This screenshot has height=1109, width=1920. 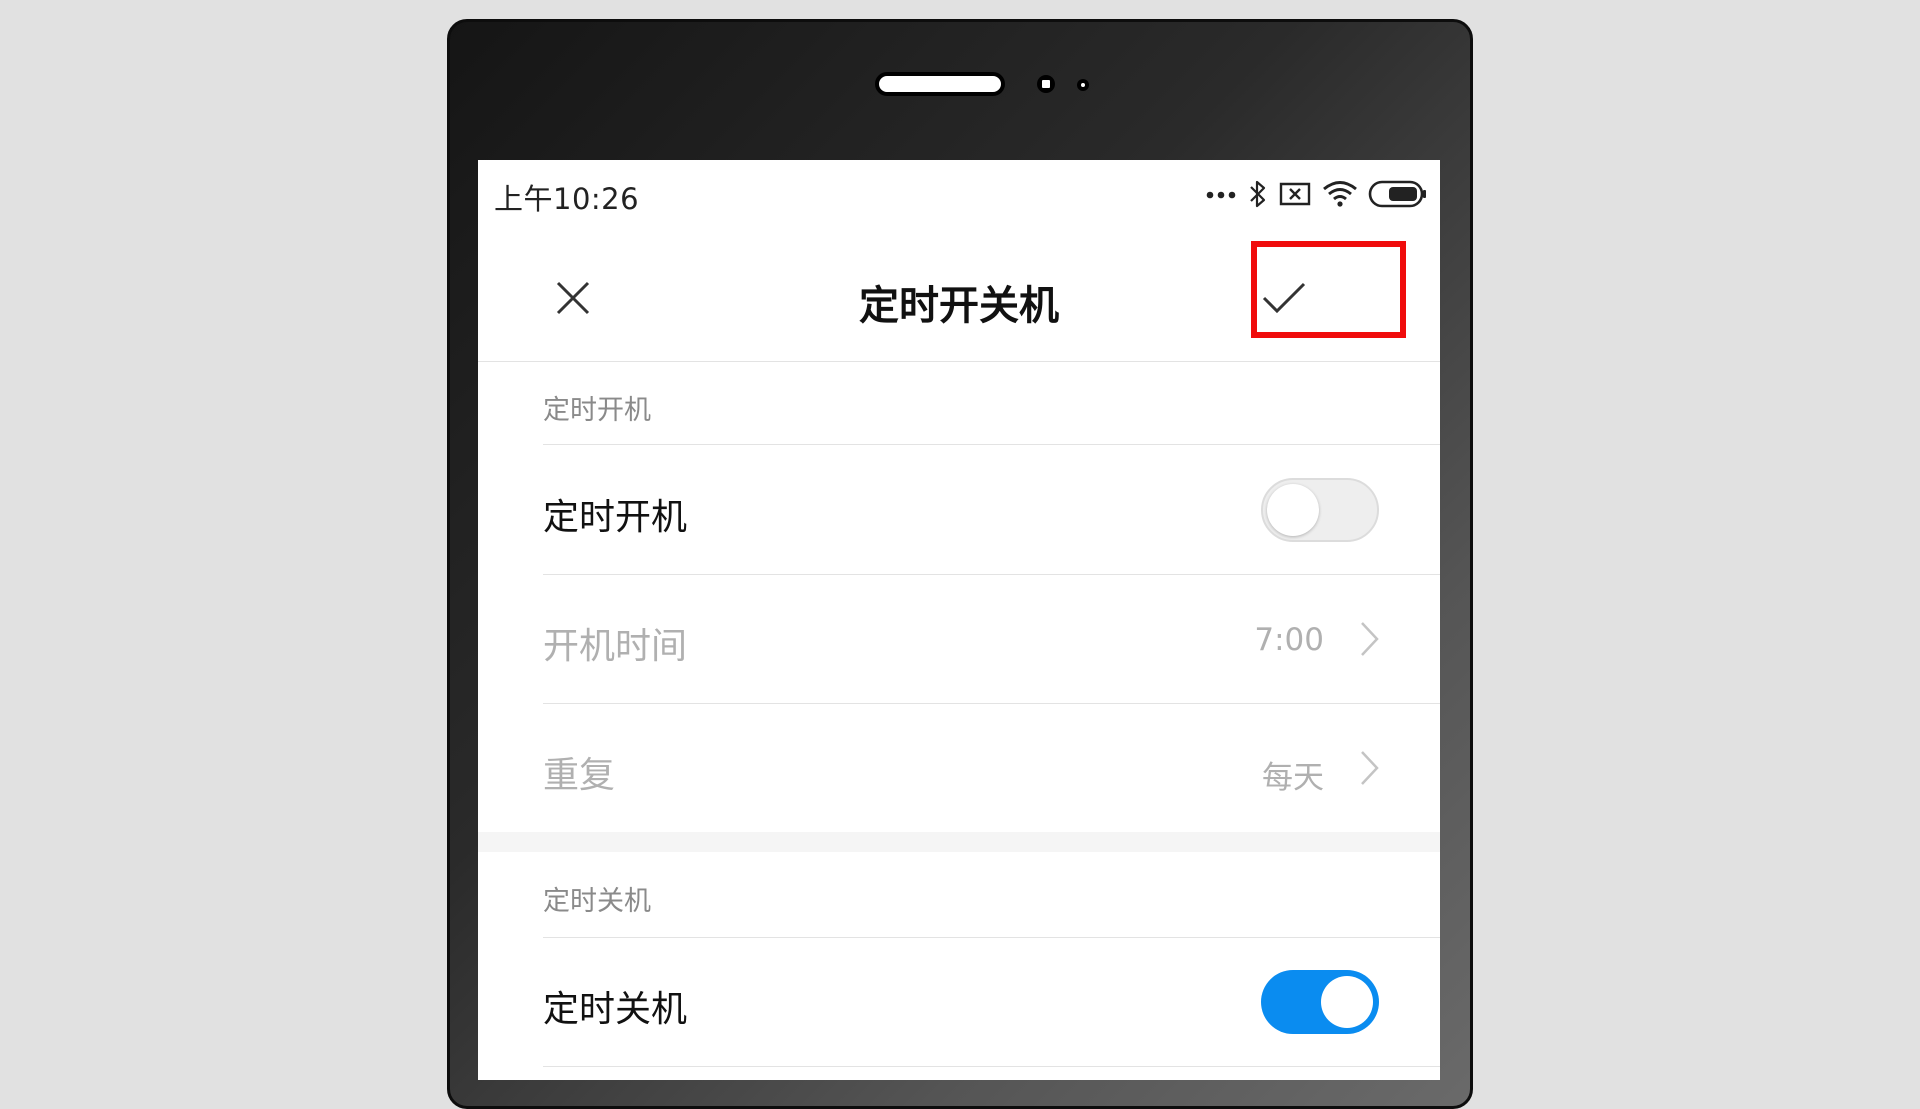 I want to click on section-header-power-off: 定时关机, so click(x=597, y=901).